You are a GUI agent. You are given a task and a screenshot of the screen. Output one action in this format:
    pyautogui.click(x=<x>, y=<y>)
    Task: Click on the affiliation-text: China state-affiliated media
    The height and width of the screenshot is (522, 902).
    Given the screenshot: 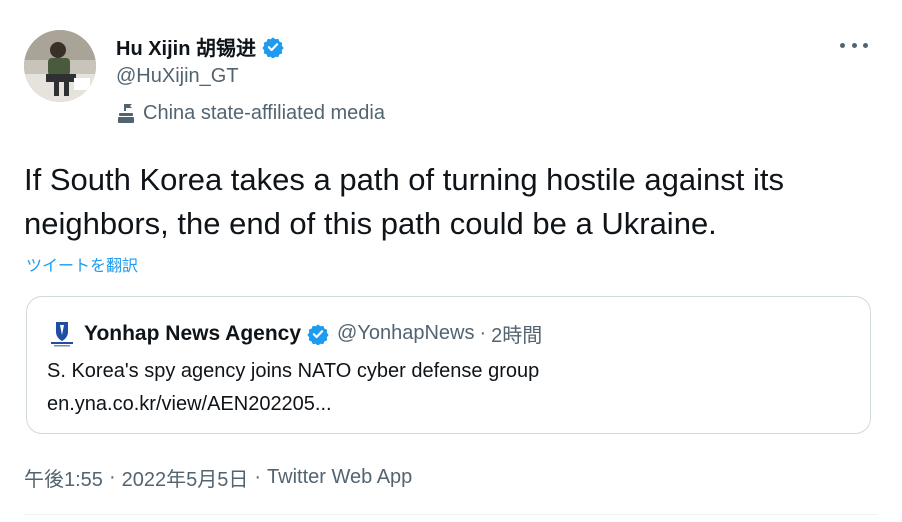 What is the action you would take?
    pyautogui.click(x=264, y=113)
    